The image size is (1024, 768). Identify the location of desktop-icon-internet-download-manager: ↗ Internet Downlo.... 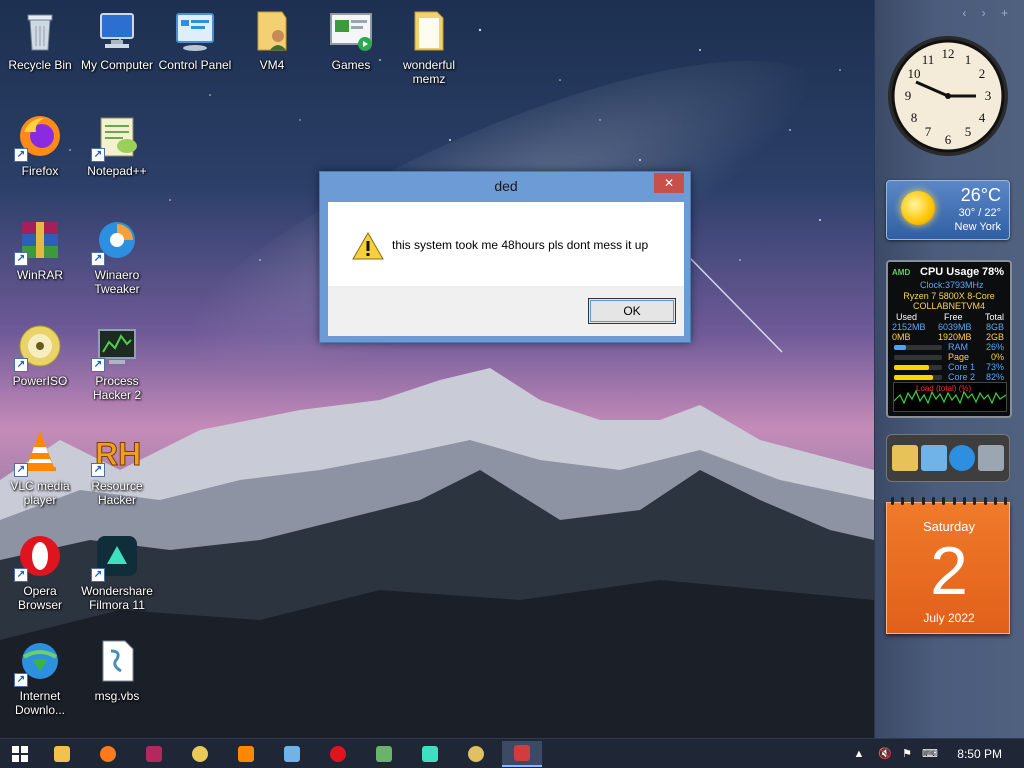
(40, 680).